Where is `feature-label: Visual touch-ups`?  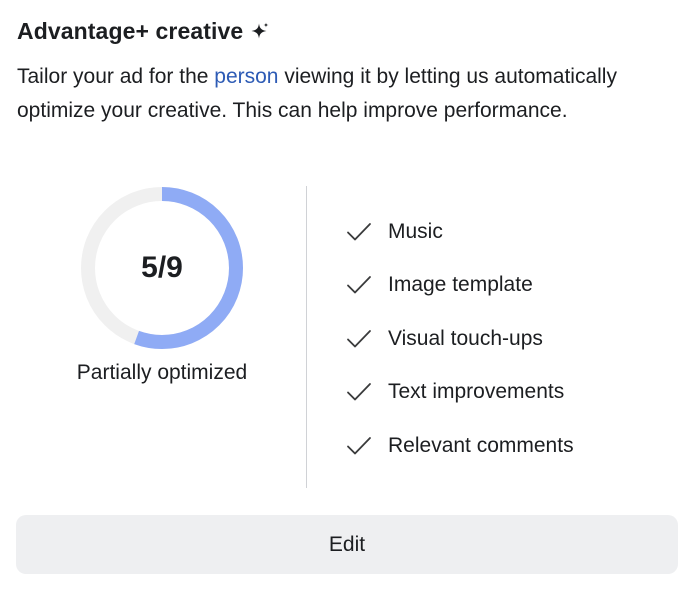
feature-label: Visual touch-ups is located at coordinates (465, 338).